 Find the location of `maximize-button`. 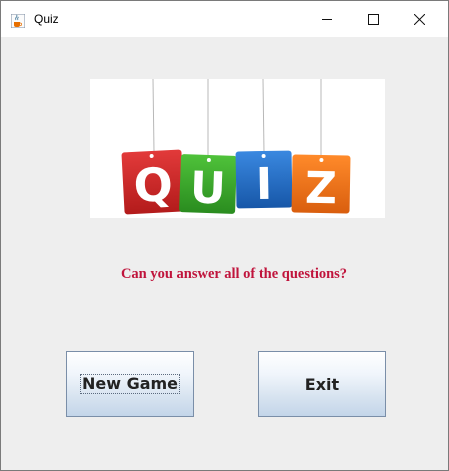

maximize-button is located at coordinates (373, 19).